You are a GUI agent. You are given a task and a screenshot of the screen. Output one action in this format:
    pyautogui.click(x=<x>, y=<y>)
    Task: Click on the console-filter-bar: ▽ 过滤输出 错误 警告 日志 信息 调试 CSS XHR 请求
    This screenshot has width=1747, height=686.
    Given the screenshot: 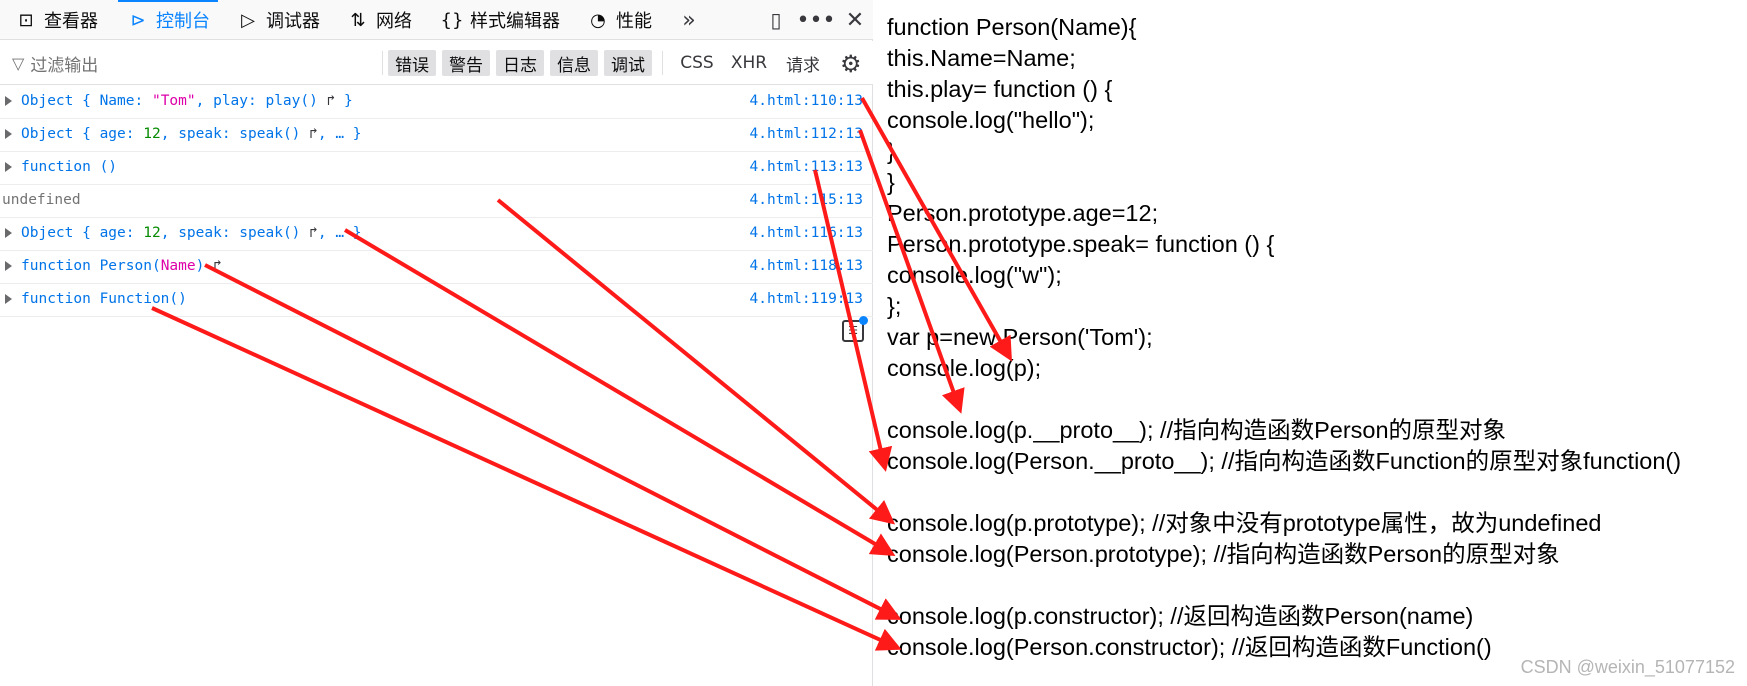 What is the action you would take?
    pyautogui.click(x=436, y=63)
    